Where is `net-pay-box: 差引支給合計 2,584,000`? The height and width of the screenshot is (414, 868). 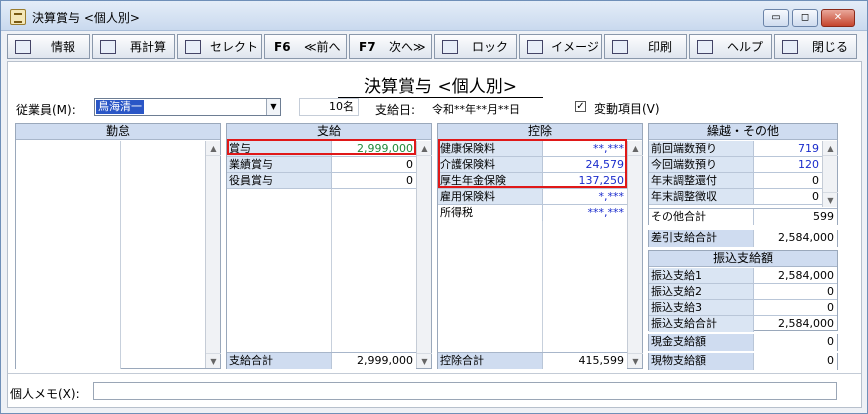
net-pay-box: 差引支給合計 2,584,000 is located at coordinates (743, 238).